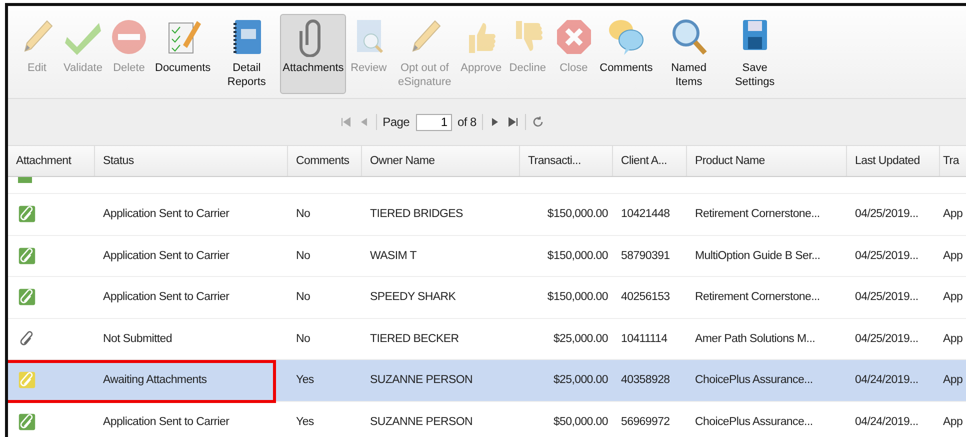  What do you see at coordinates (346, 122) in the screenshot?
I see `first-page-icon` at bounding box center [346, 122].